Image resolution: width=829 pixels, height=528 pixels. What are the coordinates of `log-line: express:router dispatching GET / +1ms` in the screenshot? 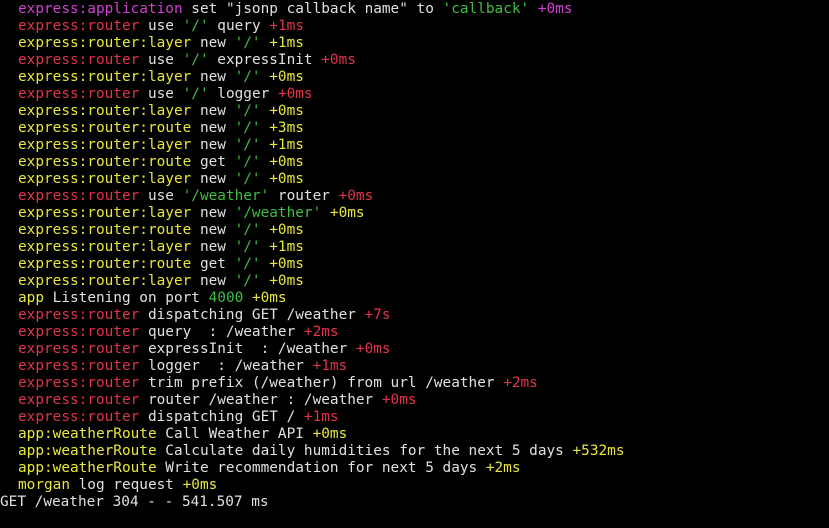 It's located at (414, 417).